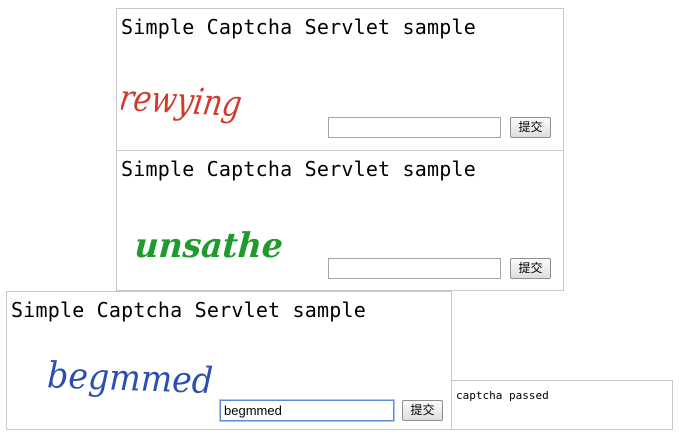 This screenshot has width=679, height=438. I want to click on captcha-image: unsathe, so click(209, 246).